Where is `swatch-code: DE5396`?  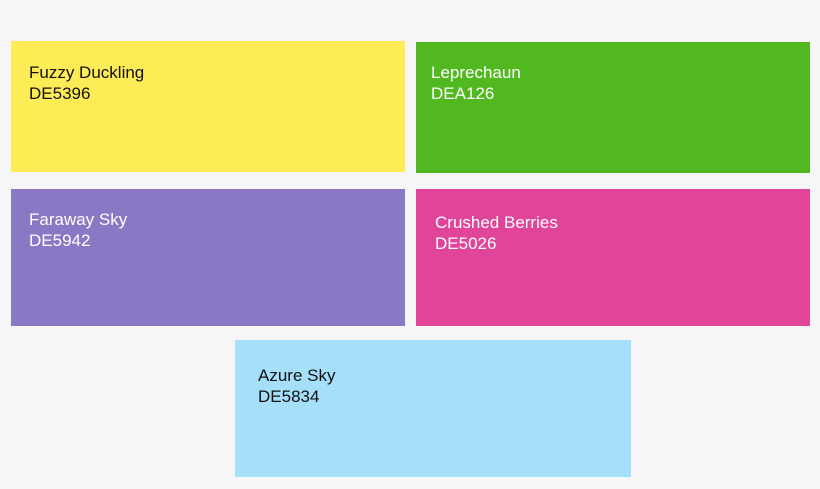
swatch-code: DE5396 is located at coordinates (60, 93).